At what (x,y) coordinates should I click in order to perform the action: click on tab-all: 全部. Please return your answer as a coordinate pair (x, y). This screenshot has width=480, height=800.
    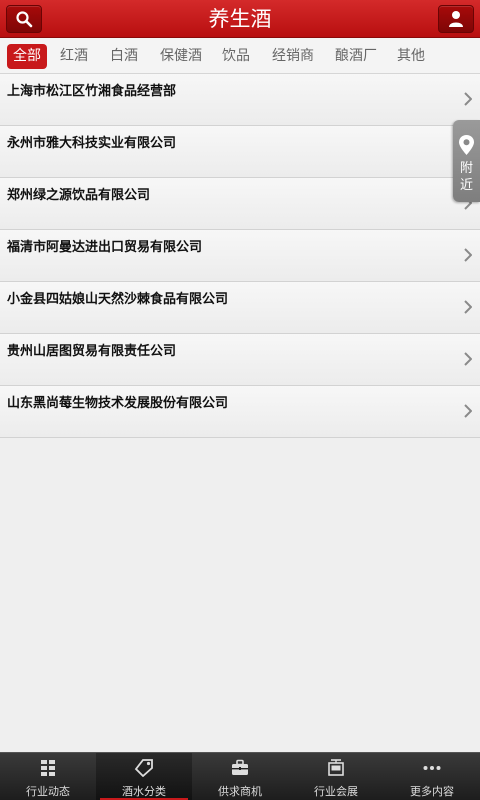
    Looking at the image, I should click on (27, 56).